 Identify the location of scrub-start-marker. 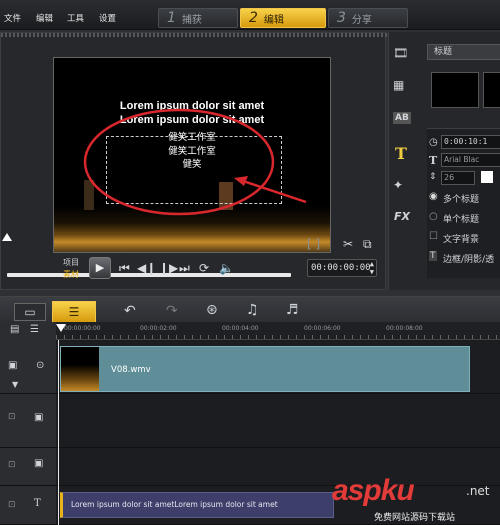
(7, 237).